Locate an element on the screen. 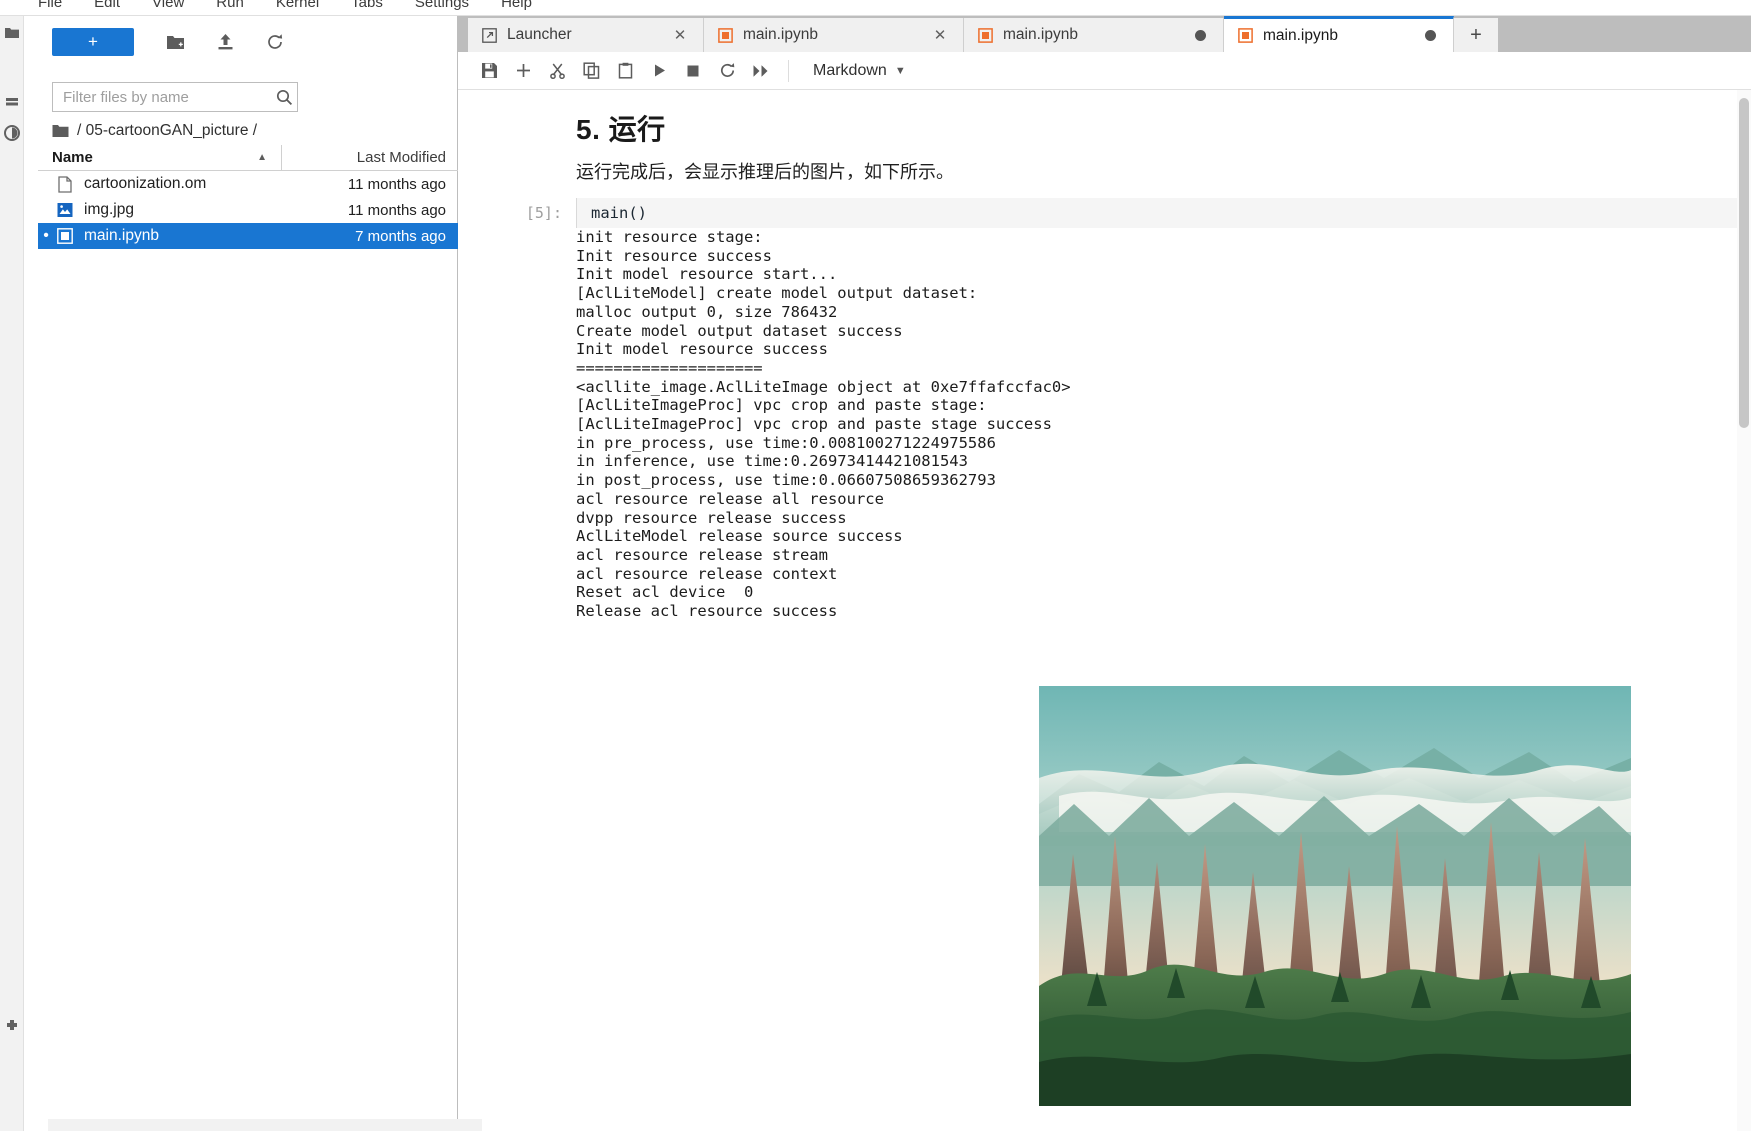 The image size is (1751, 1131). menu-item-run: Run is located at coordinates (230, 8).